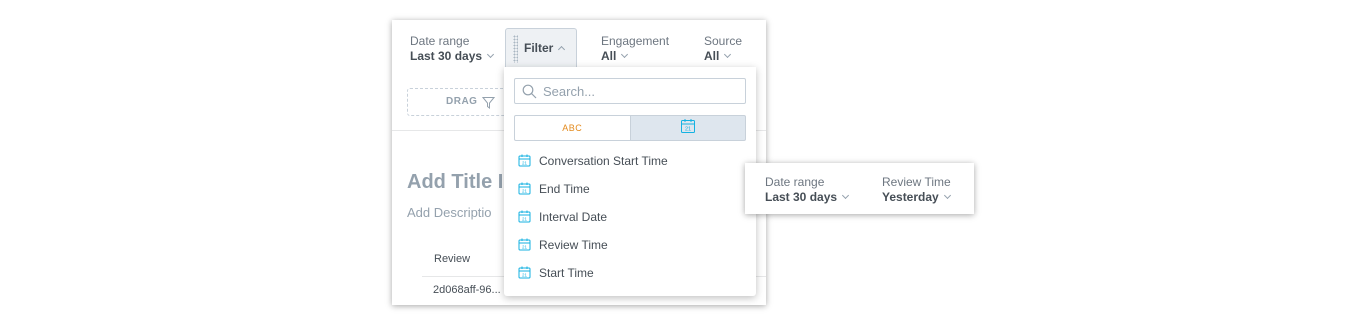 The width and height of the screenshot is (1366, 326). I want to click on review-time-filter: Review Time Yesterday, so click(916, 190).